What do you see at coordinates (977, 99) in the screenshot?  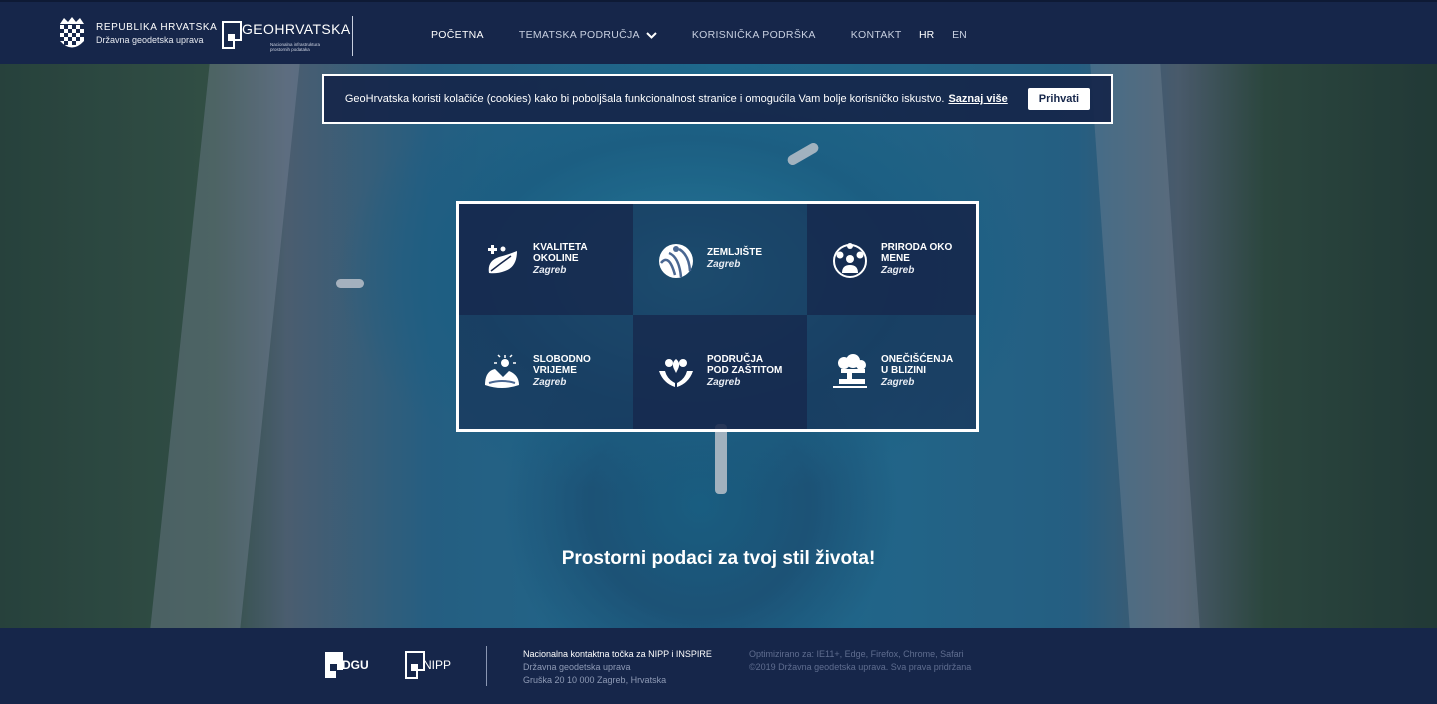 I see `cookie-learn-more-link: Saznaj više` at bounding box center [977, 99].